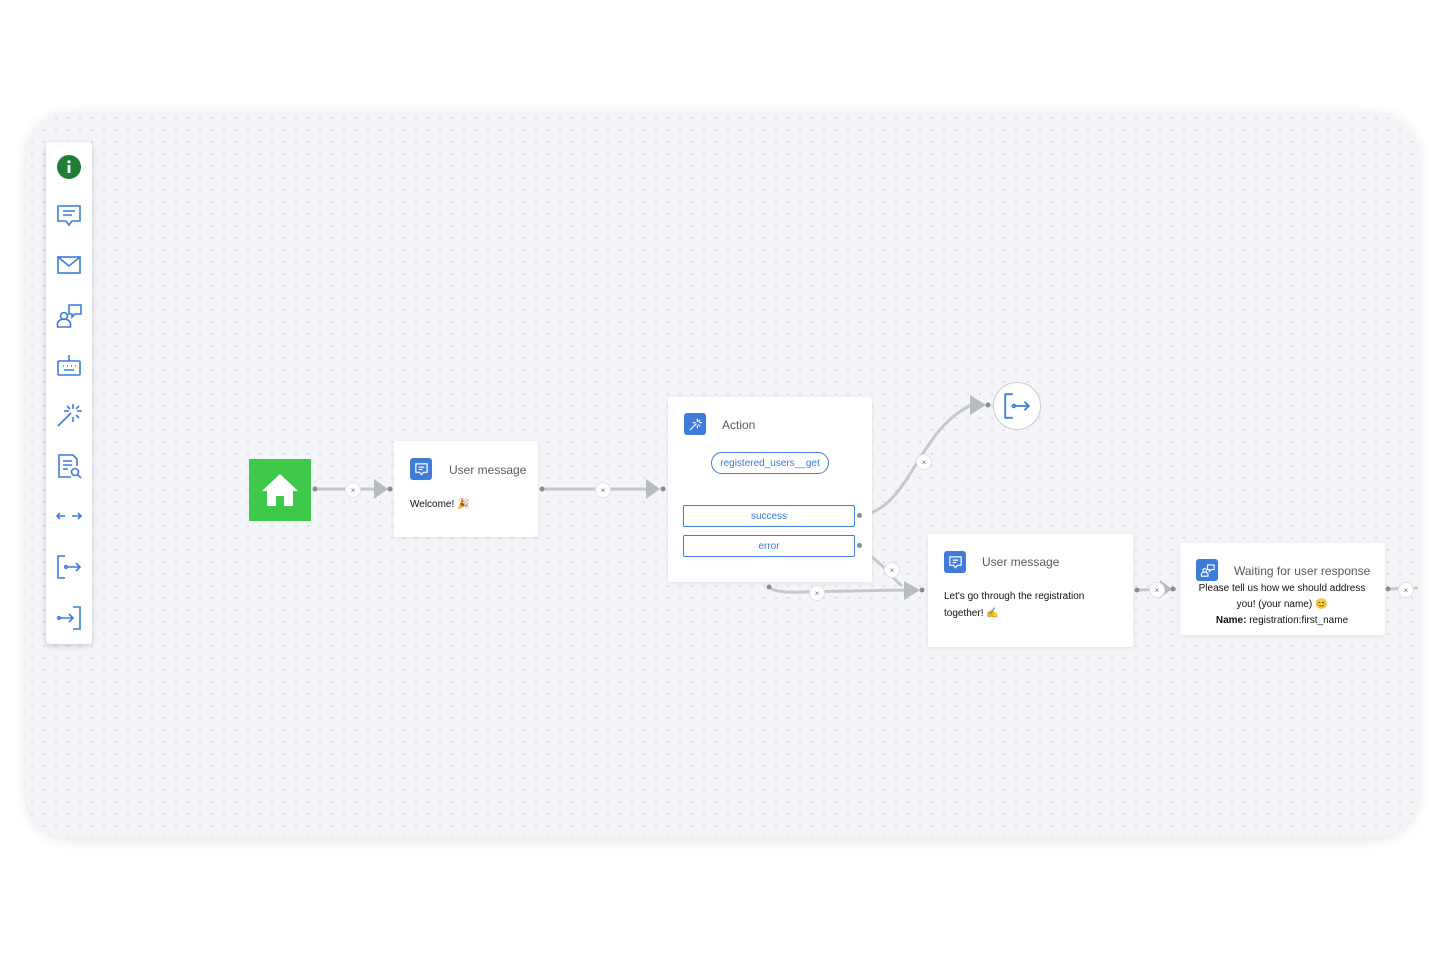 This screenshot has width=1444, height=953. I want to click on port-waiting-in, so click(1173, 589).